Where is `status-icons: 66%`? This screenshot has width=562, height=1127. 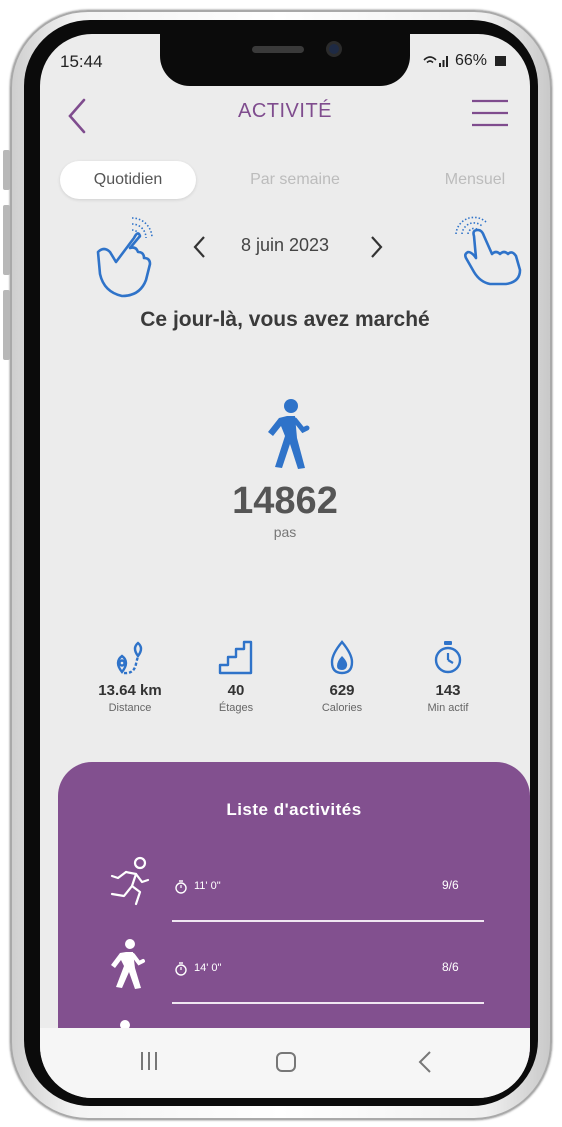 status-icons: 66% is located at coordinates (464, 61).